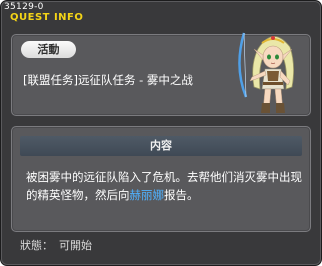 This screenshot has height=266, width=322. What do you see at coordinates (108, 80) in the screenshot?
I see `quest-name: [联盟任务]远征队任务 - 雾中之战` at bounding box center [108, 80].